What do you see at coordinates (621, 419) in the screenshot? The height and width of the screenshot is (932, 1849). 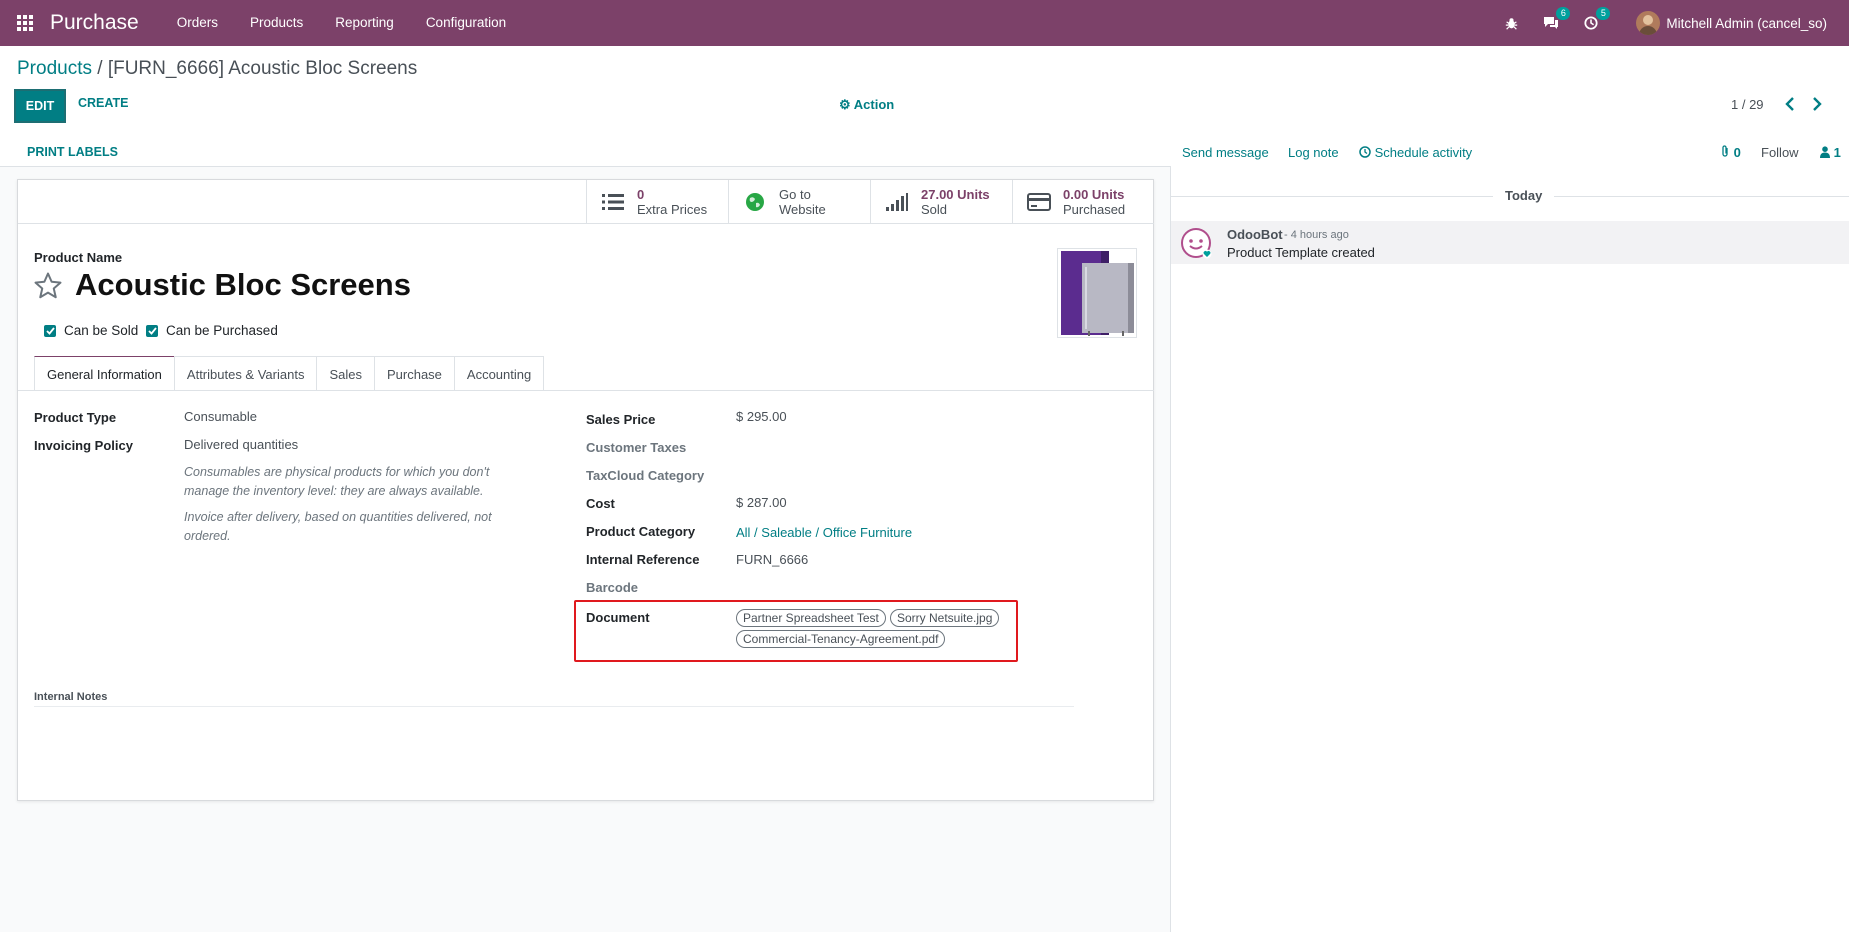 I see `sales-price-label: Sales Price` at bounding box center [621, 419].